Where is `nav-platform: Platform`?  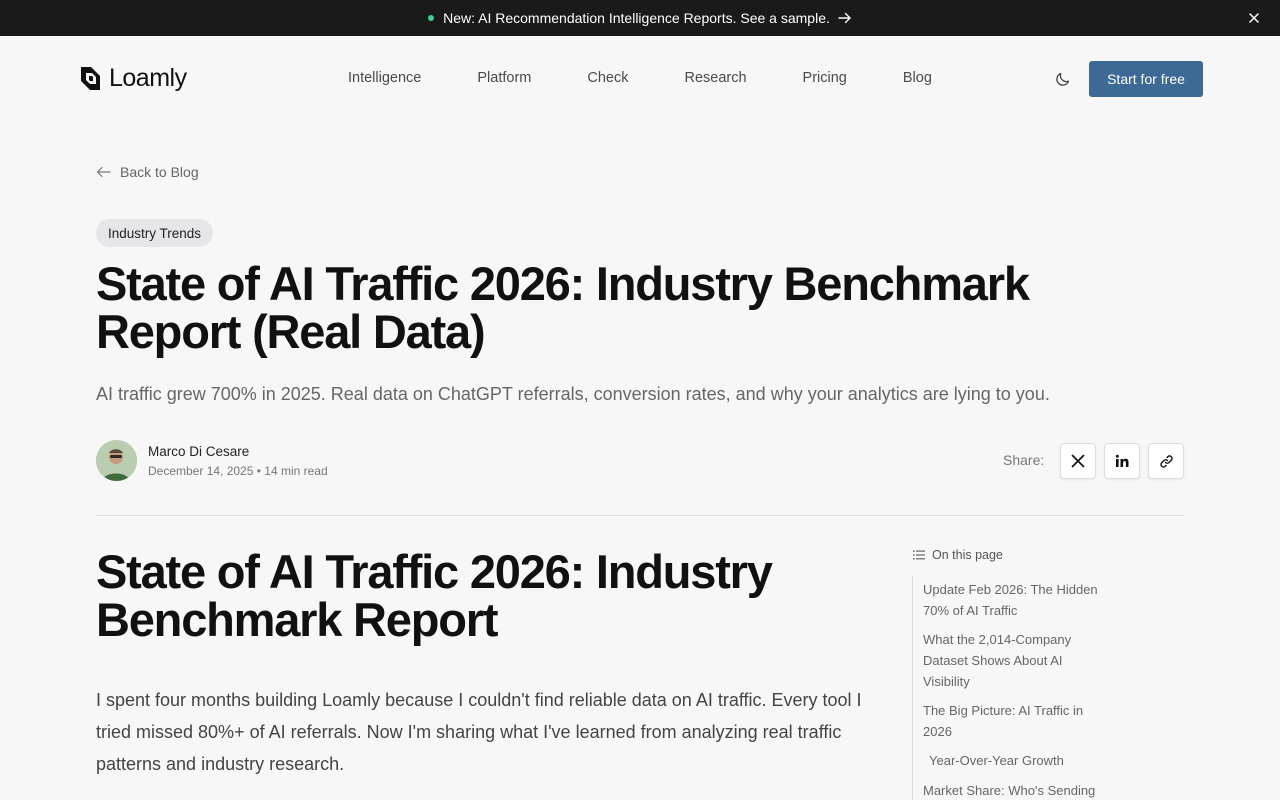
nav-platform: Platform is located at coordinates (504, 78).